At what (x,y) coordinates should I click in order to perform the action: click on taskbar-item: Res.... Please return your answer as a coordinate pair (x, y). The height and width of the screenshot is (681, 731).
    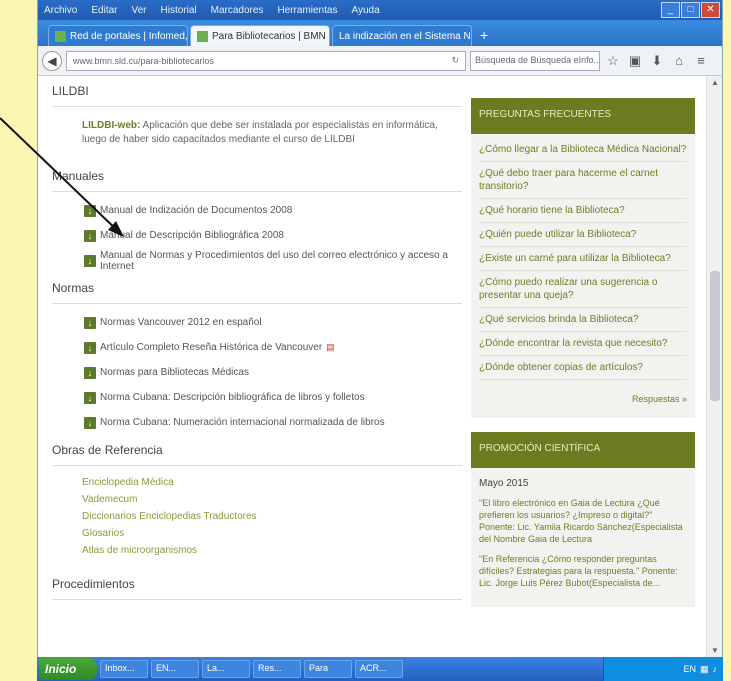
    Looking at the image, I should click on (277, 669).